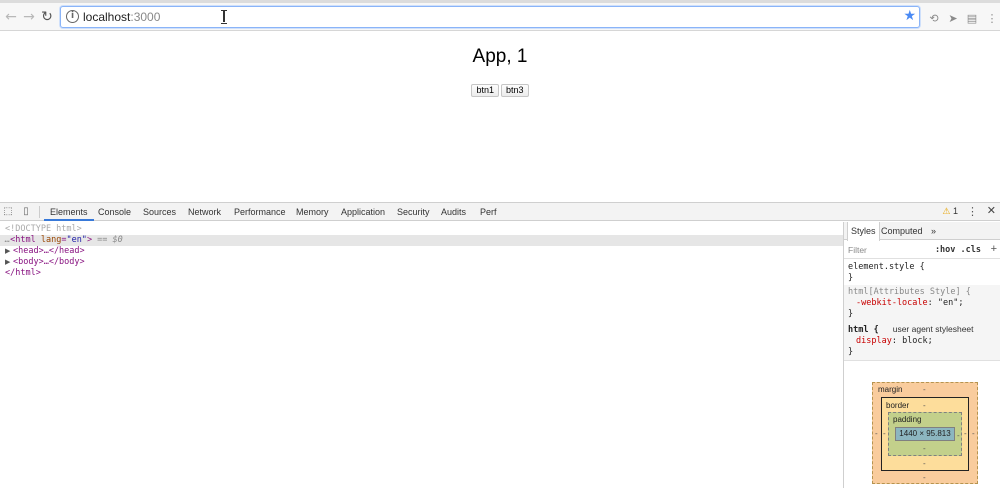  Describe the element at coordinates (260, 212) in the screenshot. I see `tab-performance: Performance` at that location.